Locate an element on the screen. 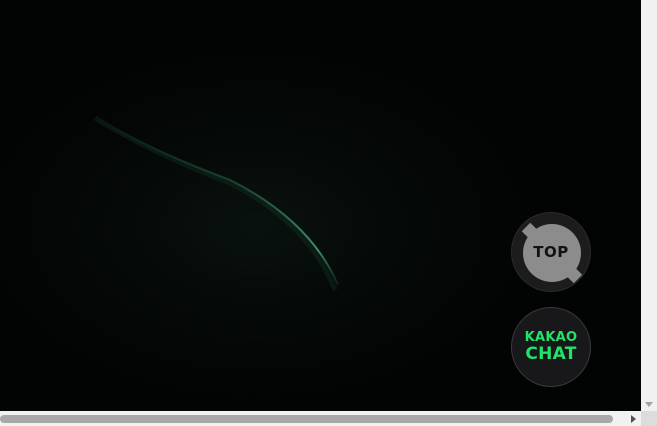 Image resolution: width=657 pixels, height=426 pixels. vertical-scrollbar is located at coordinates (649, 205).